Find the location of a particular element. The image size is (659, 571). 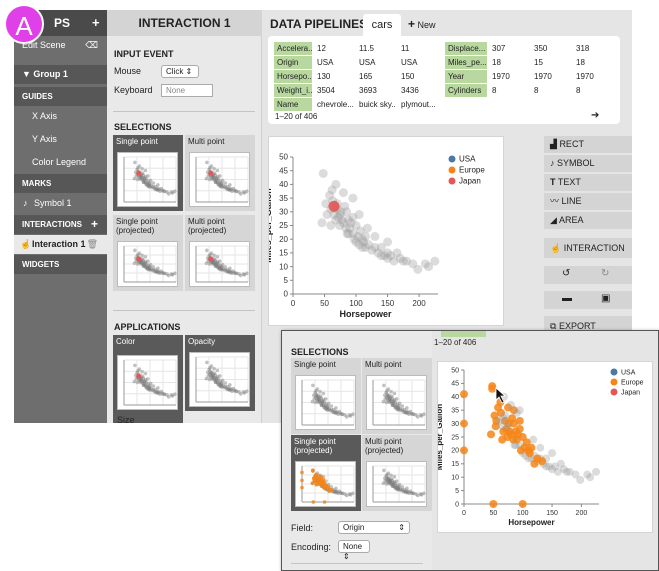

thumb-label: Multi point (projected) is located at coordinates (207, 226).